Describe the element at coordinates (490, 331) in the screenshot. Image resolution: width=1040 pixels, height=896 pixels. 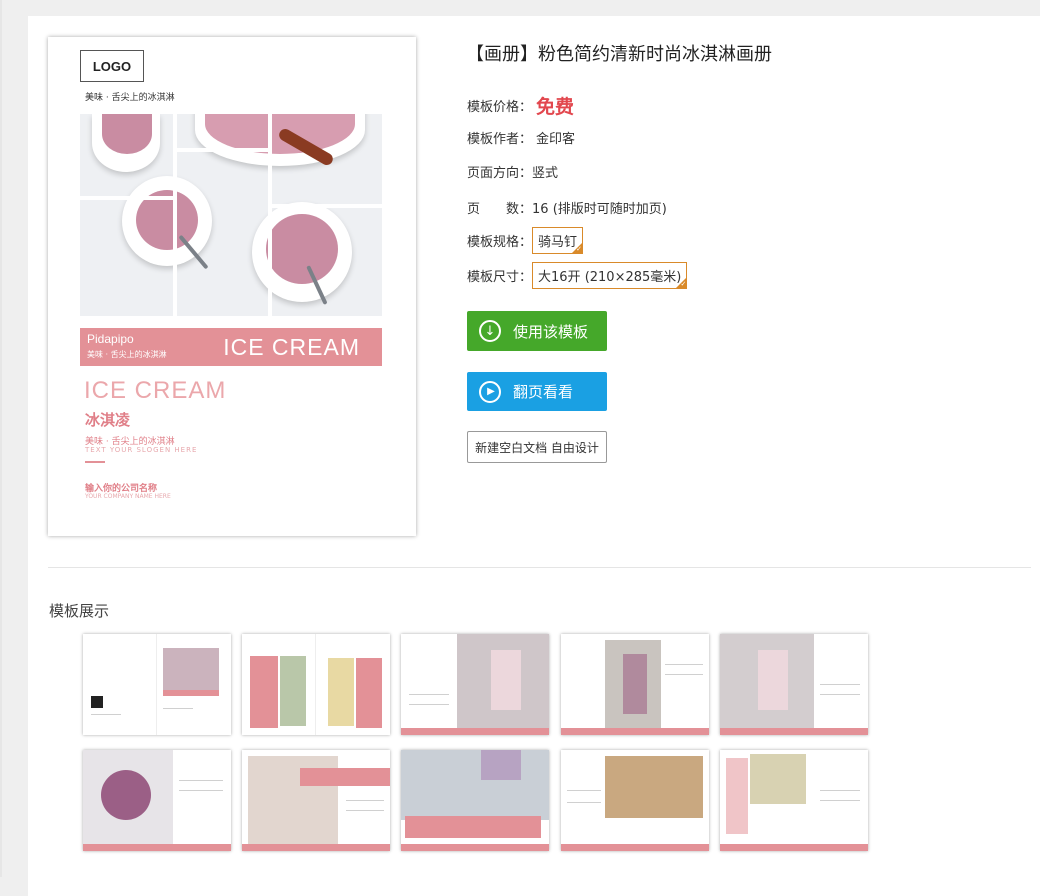
I see `download-arrow-icon: ↓` at that location.